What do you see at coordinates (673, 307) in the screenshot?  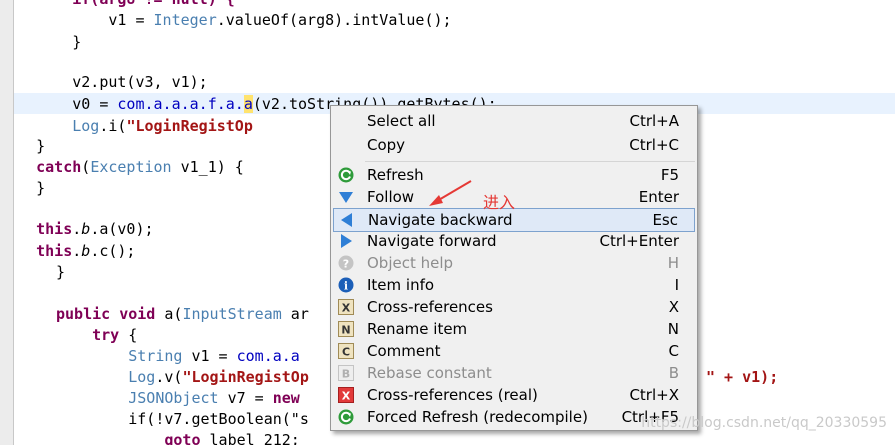 I see `menu-item-shortcut: X` at bounding box center [673, 307].